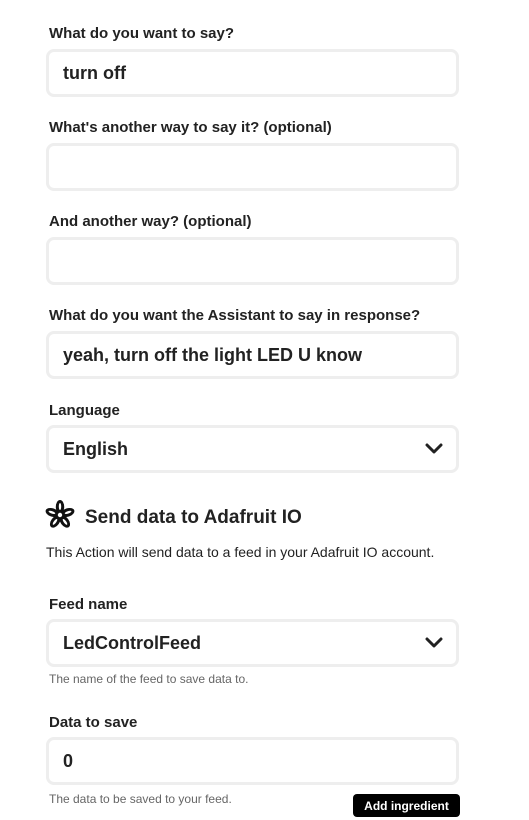 This screenshot has width=529, height=820. I want to click on feed-label: Feed name, so click(88, 604).